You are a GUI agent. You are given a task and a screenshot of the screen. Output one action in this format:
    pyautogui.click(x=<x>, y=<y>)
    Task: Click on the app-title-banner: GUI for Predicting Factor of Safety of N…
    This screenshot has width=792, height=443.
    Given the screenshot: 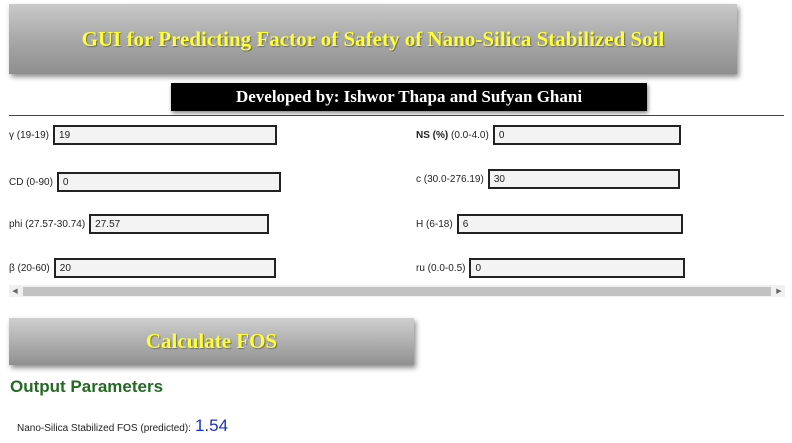 What is the action you would take?
    pyautogui.click(x=373, y=39)
    